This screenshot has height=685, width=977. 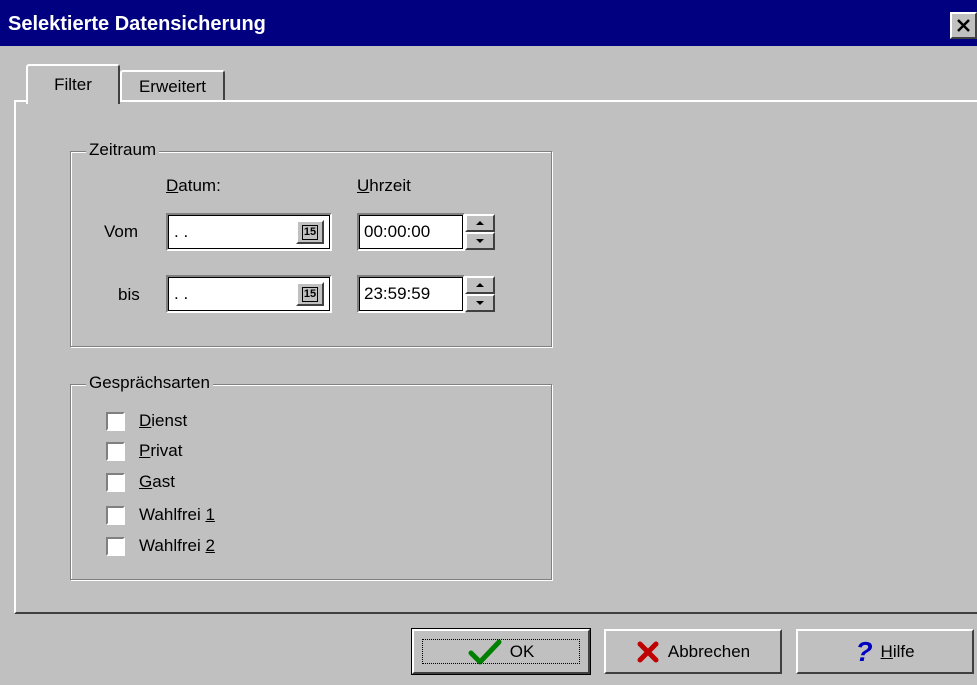 I want to click on window-title: Selektierte Datensicherung, so click(x=137, y=24).